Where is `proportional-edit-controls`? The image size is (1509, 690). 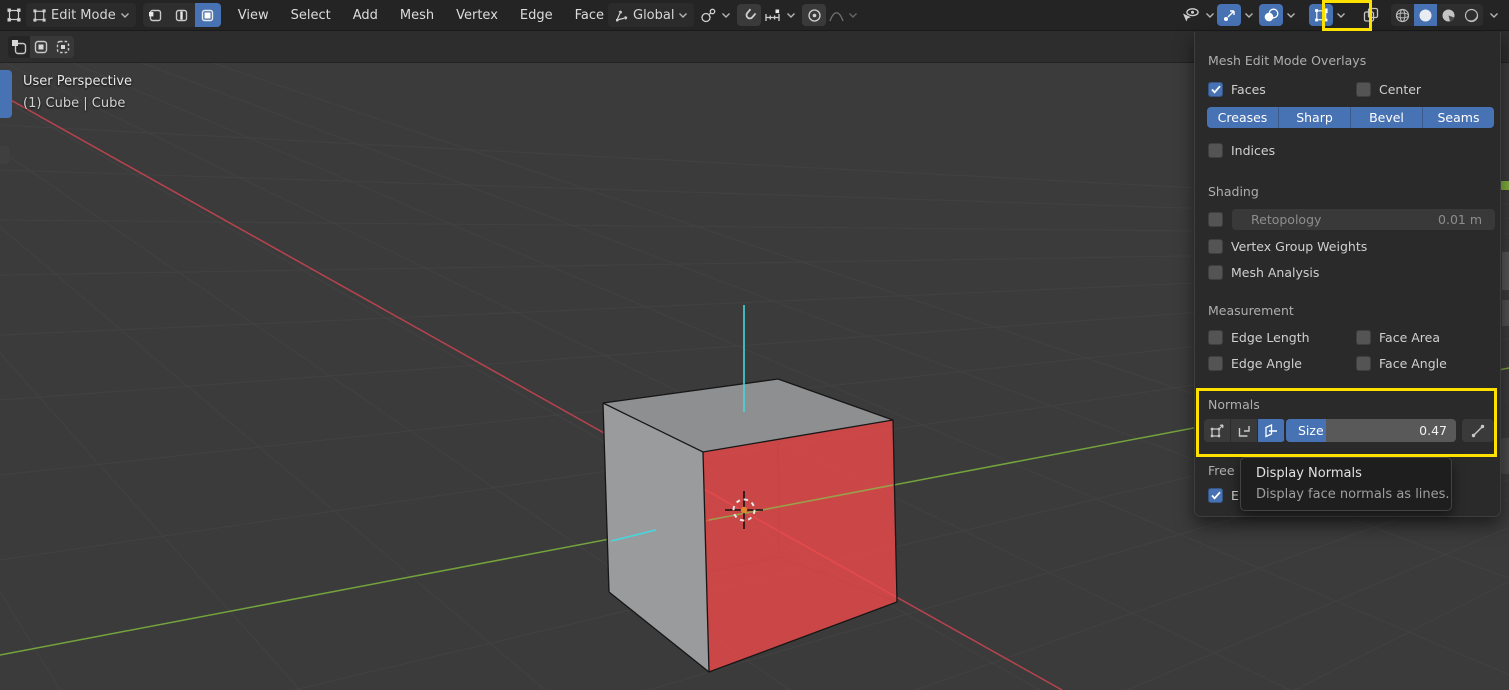 proportional-edit-controls is located at coordinates (830, 15).